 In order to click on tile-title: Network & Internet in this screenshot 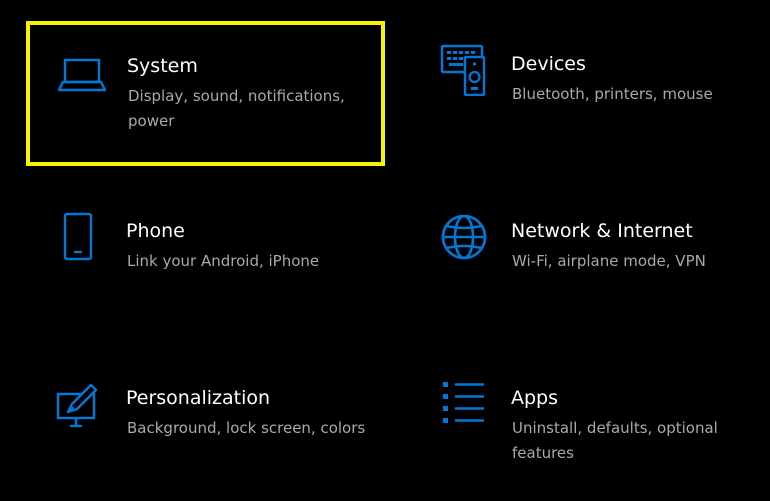, I will do `click(602, 231)`.